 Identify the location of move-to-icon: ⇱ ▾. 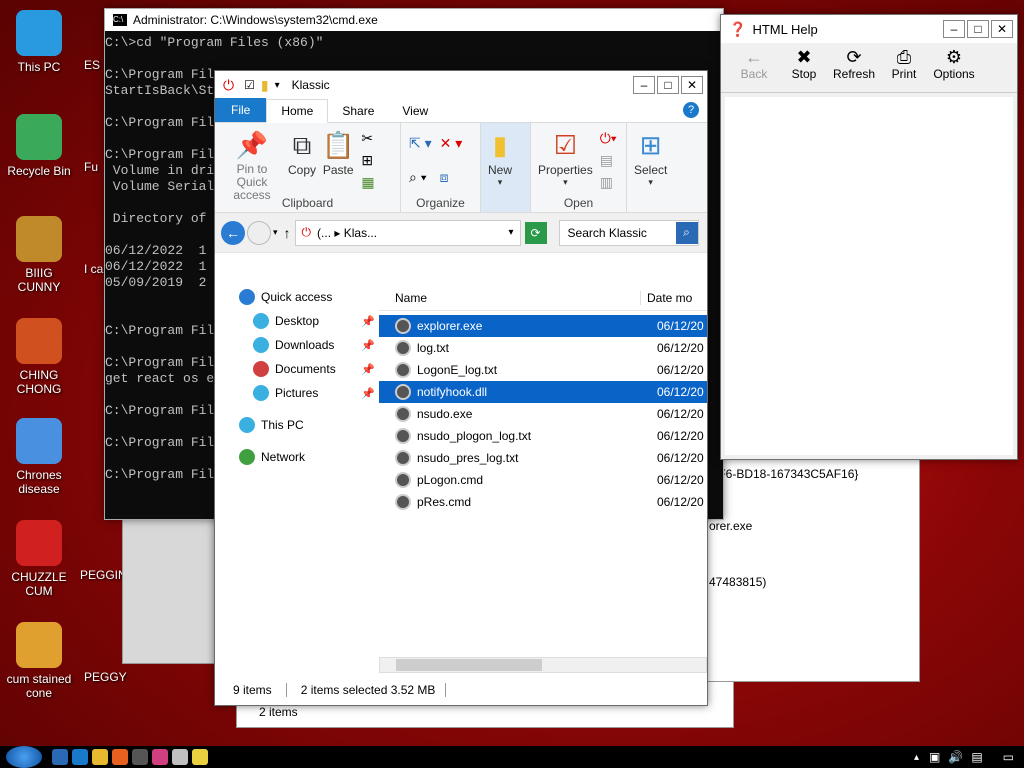
(420, 143).